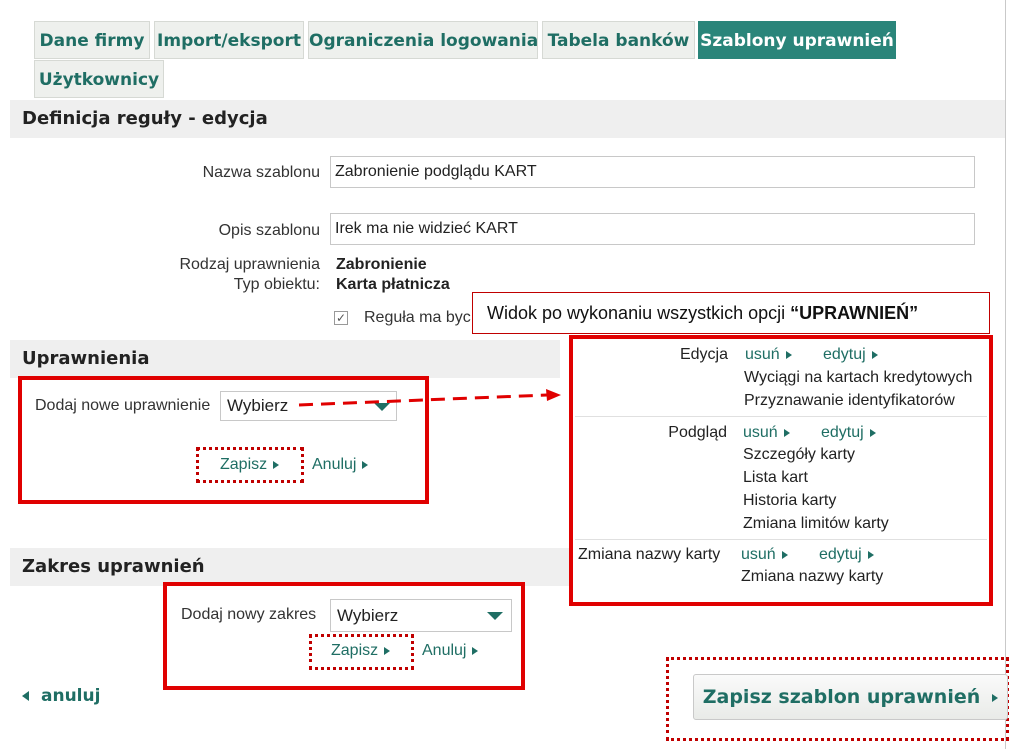 The width and height of the screenshot is (1017, 749). What do you see at coordinates (850, 355) in the screenshot?
I see `group-edycja-edit: edytuj` at bounding box center [850, 355].